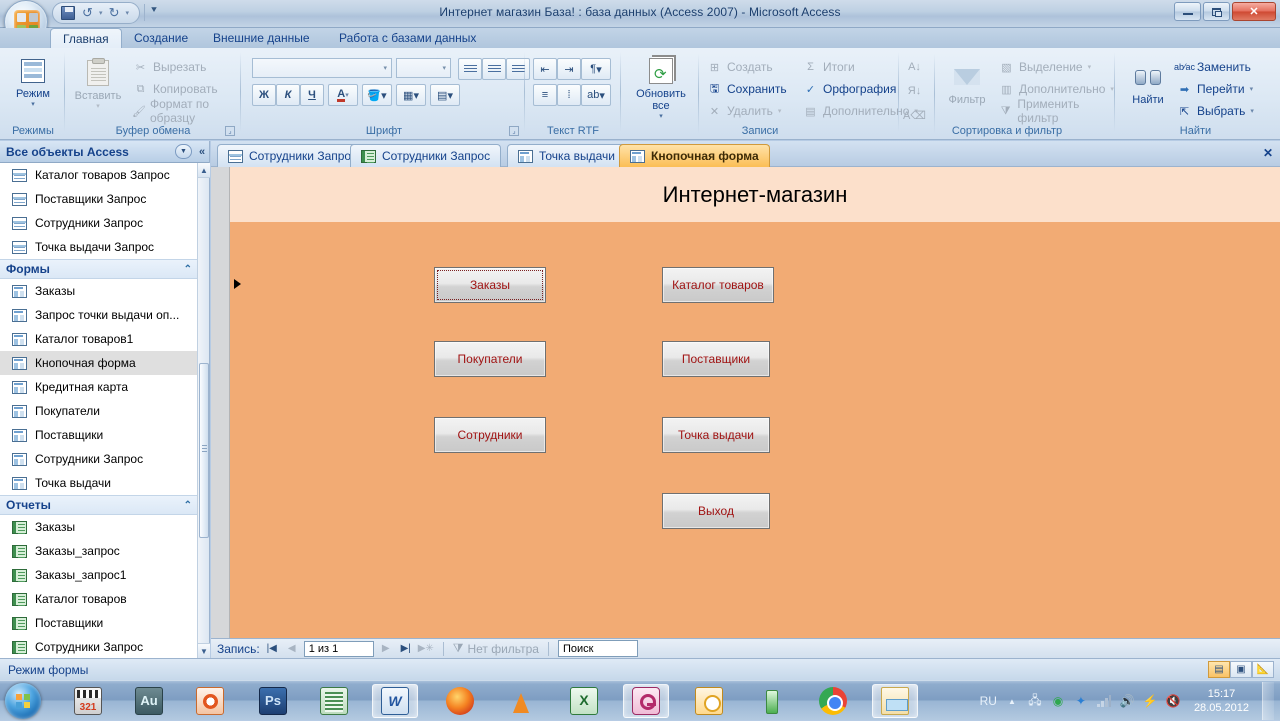 Image resolution: width=1280 pixels, height=721 pixels. What do you see at coordinates (386, 648) in the screenshot?
I see `next-record-icon: ▶` at bounding box center [386, 648].